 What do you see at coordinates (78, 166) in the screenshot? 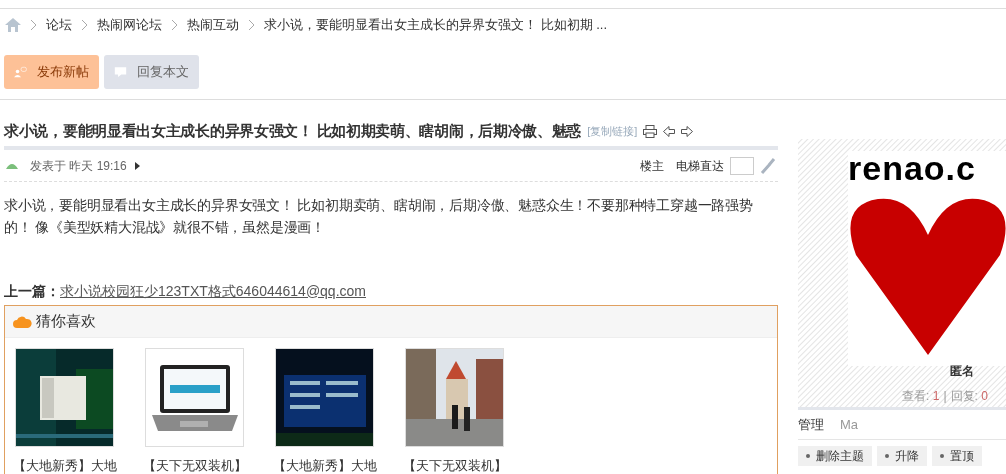
I see `post-time: 发表于 昨天 19:16` at bounding box center [78, 166].